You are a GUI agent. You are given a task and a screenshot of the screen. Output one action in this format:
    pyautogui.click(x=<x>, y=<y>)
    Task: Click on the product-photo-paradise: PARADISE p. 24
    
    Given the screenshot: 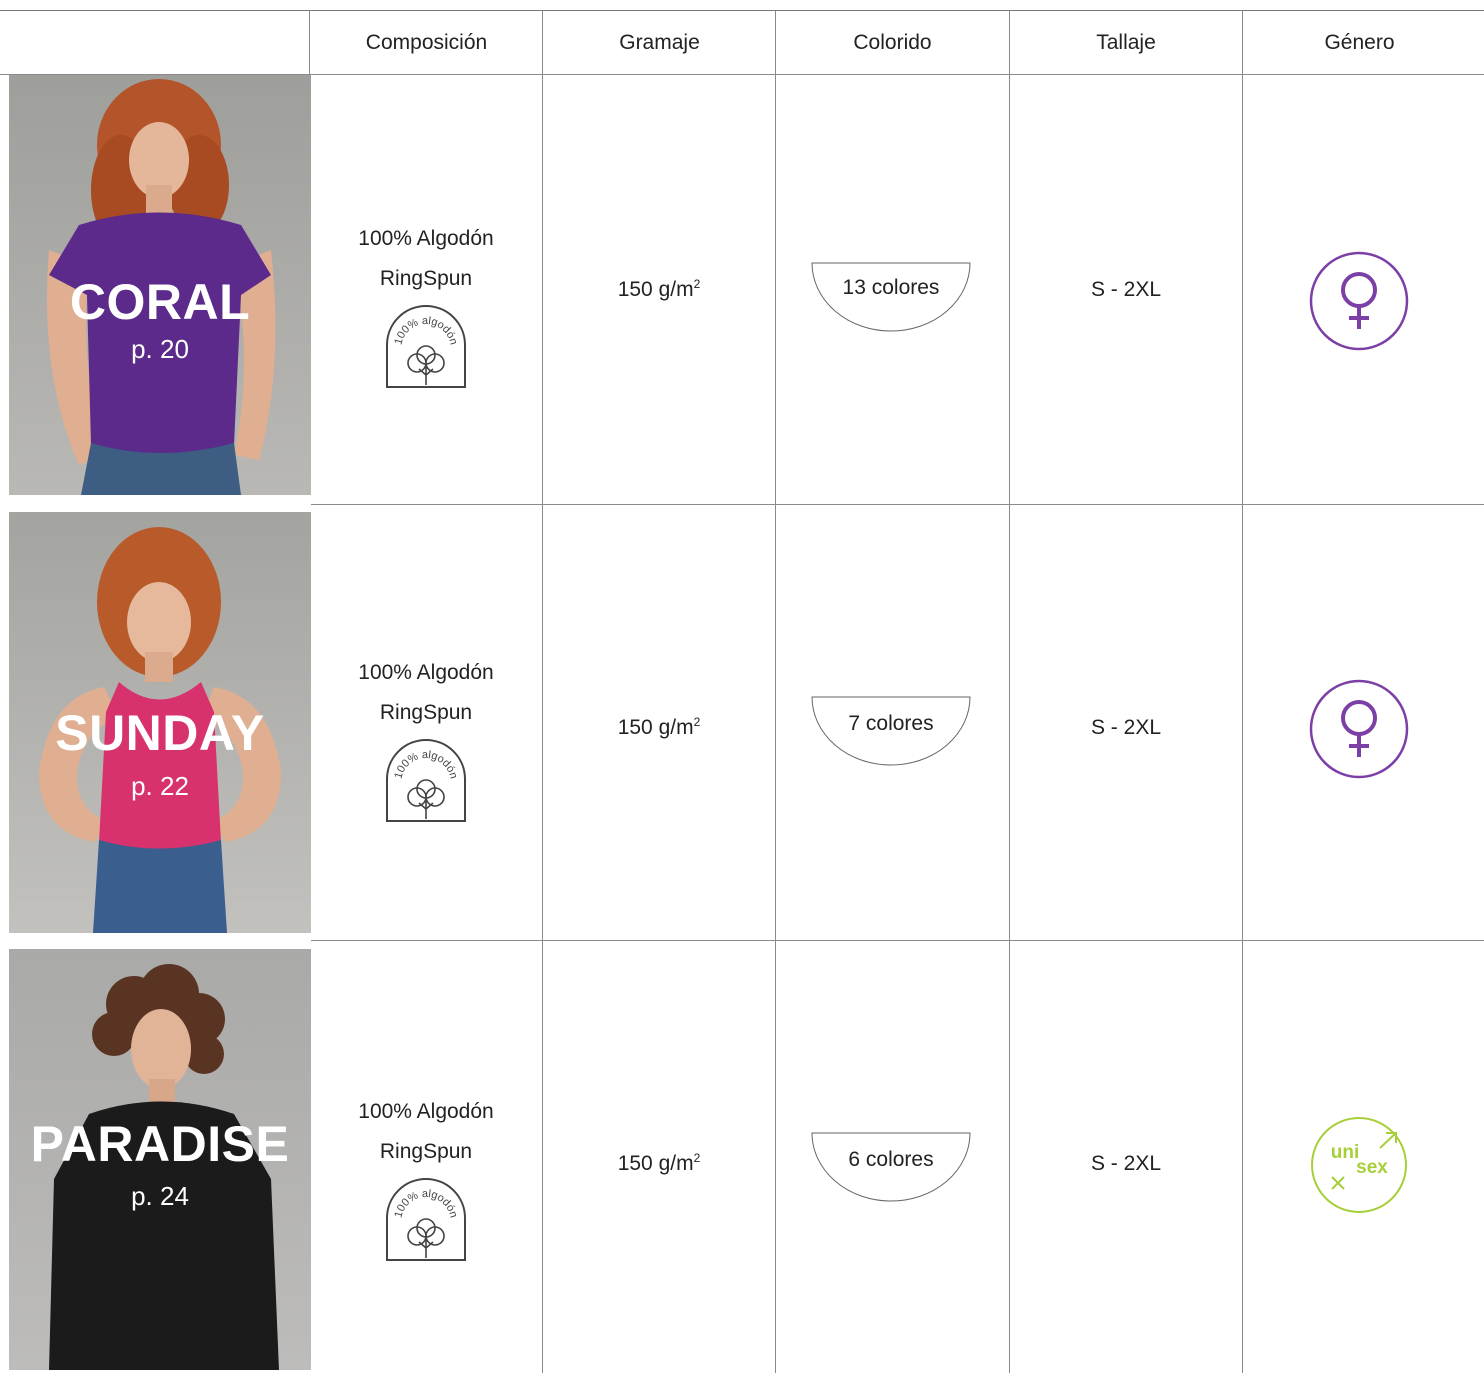 What is the action you would take?
    pyautogui.click(x=160, y=1159)
    